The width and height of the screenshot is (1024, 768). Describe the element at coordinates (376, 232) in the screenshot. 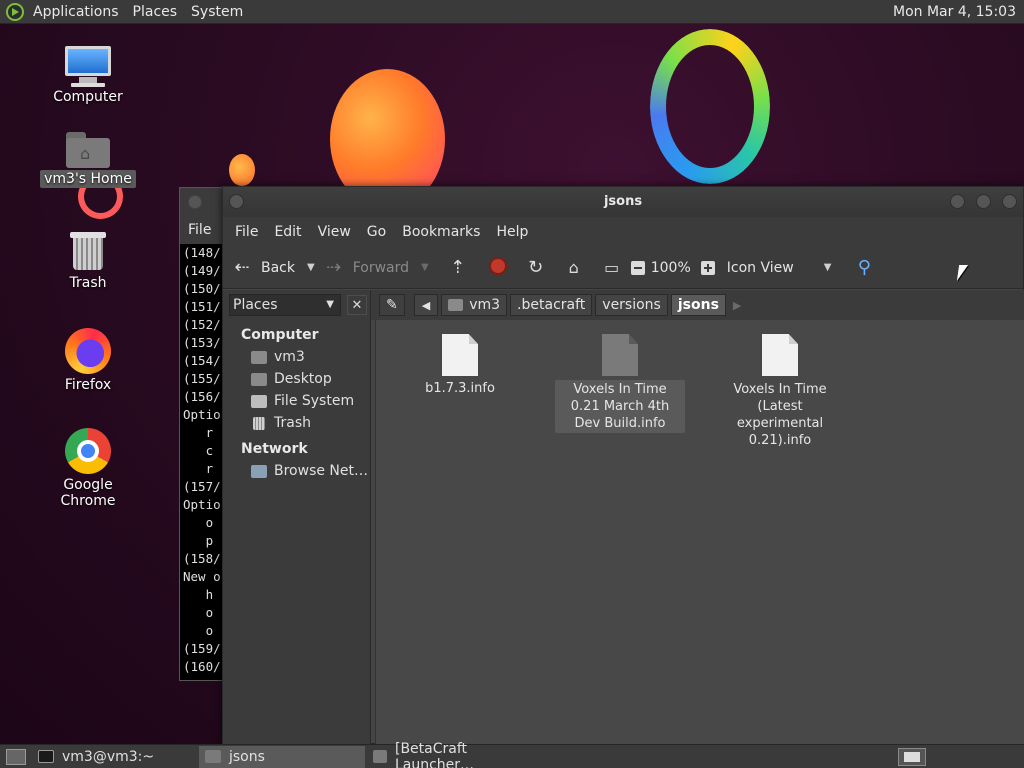

I see `menu-go: Go` at that location.